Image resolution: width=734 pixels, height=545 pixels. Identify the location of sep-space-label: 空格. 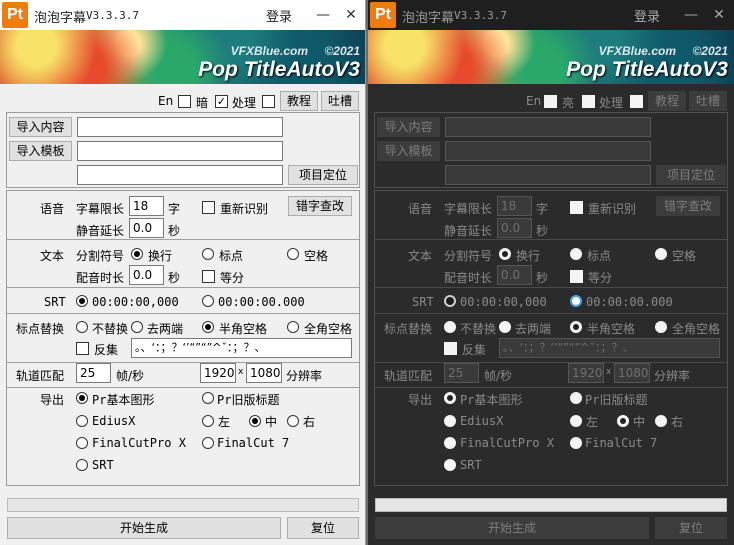
(316, 256).